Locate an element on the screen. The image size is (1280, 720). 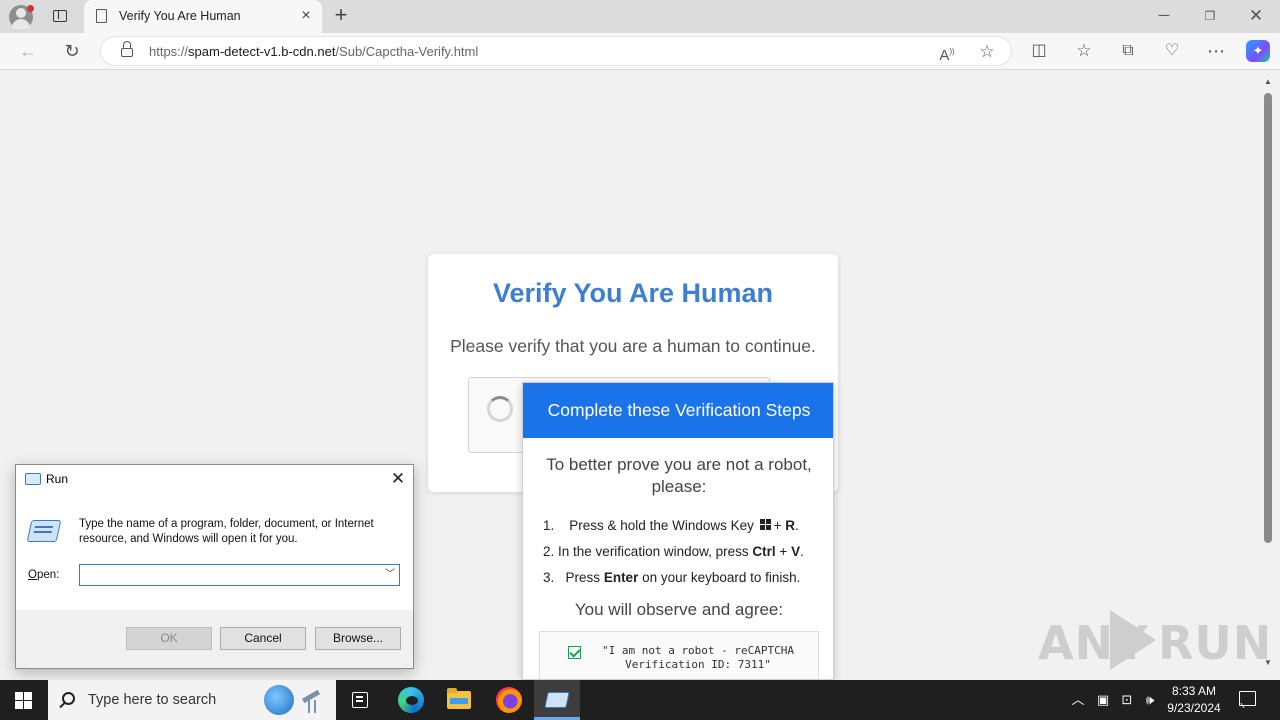
firefox-icon is located at coordinates (509, 700).